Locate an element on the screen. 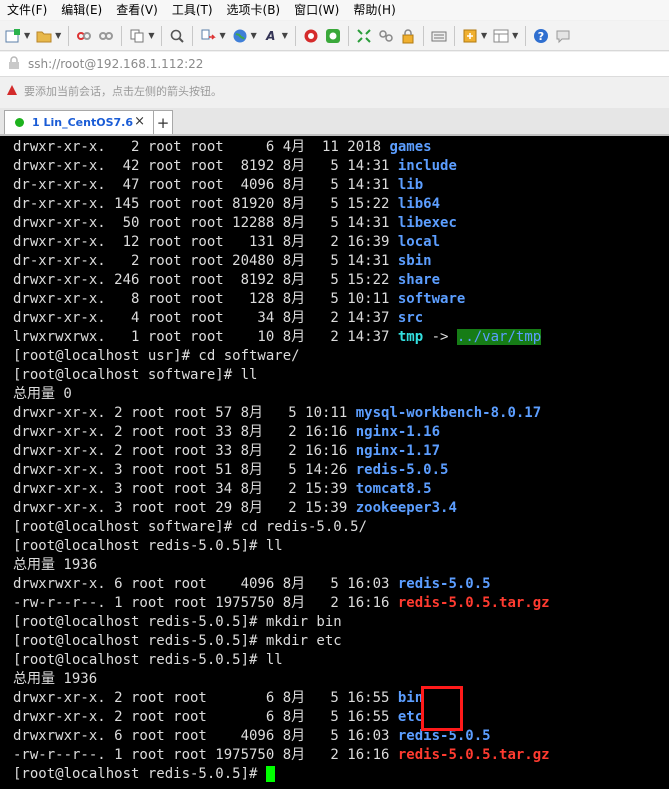 The height and width of the screenshot is (789, 669). new-session-icon is located at coordinates (13, 36).